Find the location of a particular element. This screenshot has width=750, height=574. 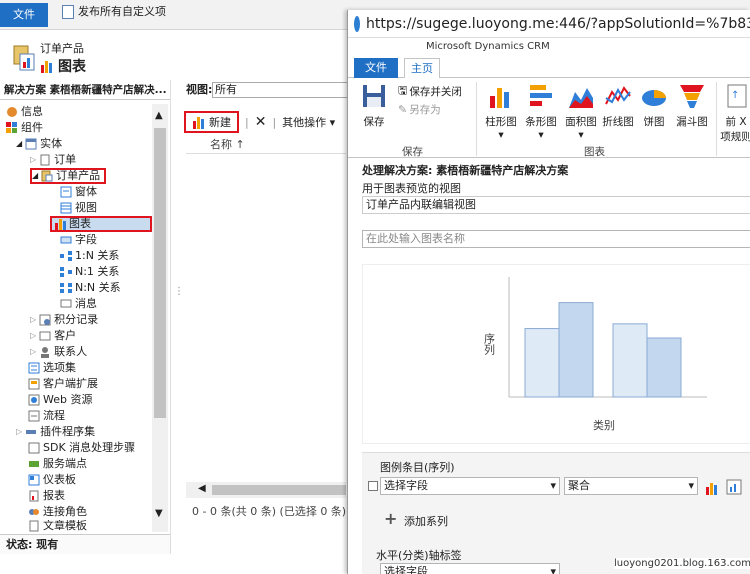

tab-file: 文件 is located at coordinates (376, 68).